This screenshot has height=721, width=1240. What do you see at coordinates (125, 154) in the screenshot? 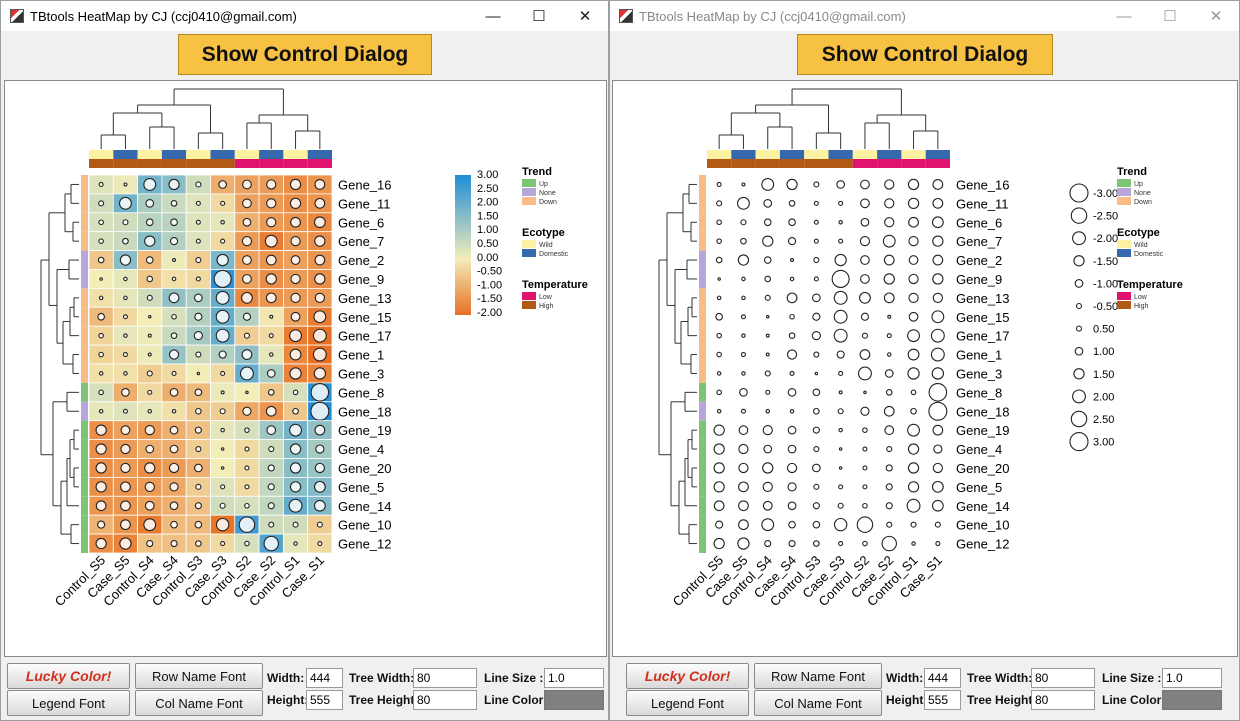
I see `ecotype-annotation-cell` at bounding box center [125, 154].